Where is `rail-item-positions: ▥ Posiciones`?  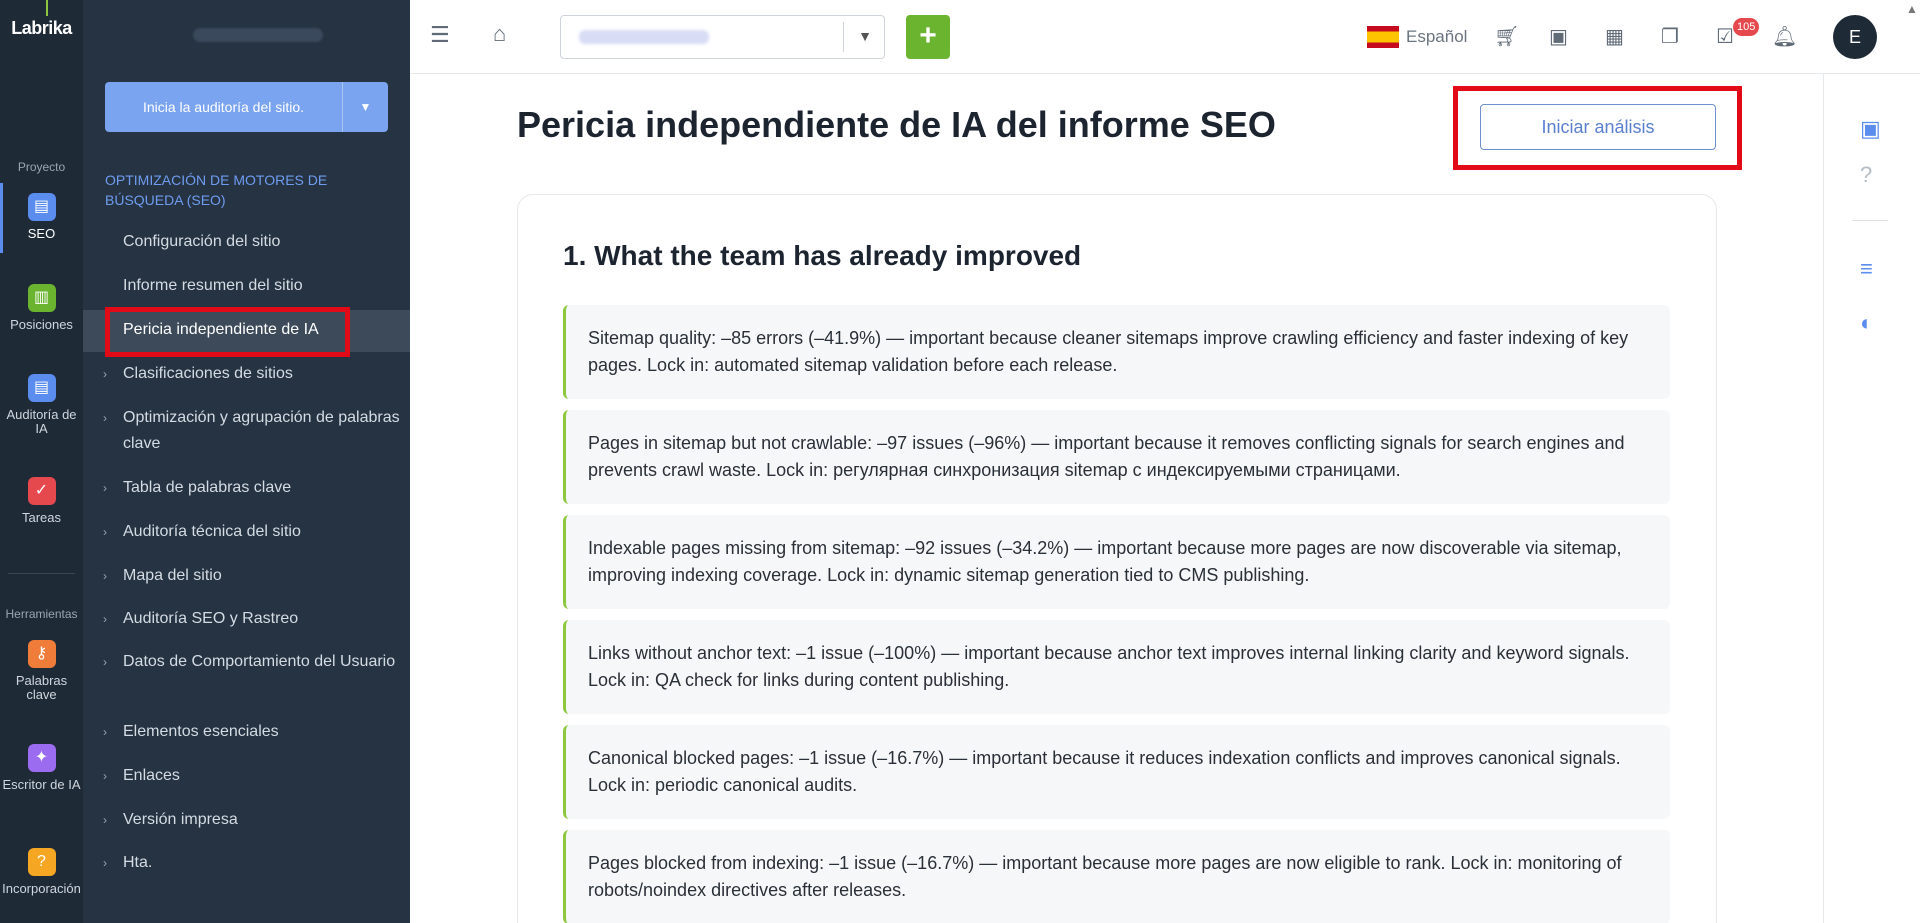
rail-item-positions: ▥ Posiciones is located at coordinates (41, 308).